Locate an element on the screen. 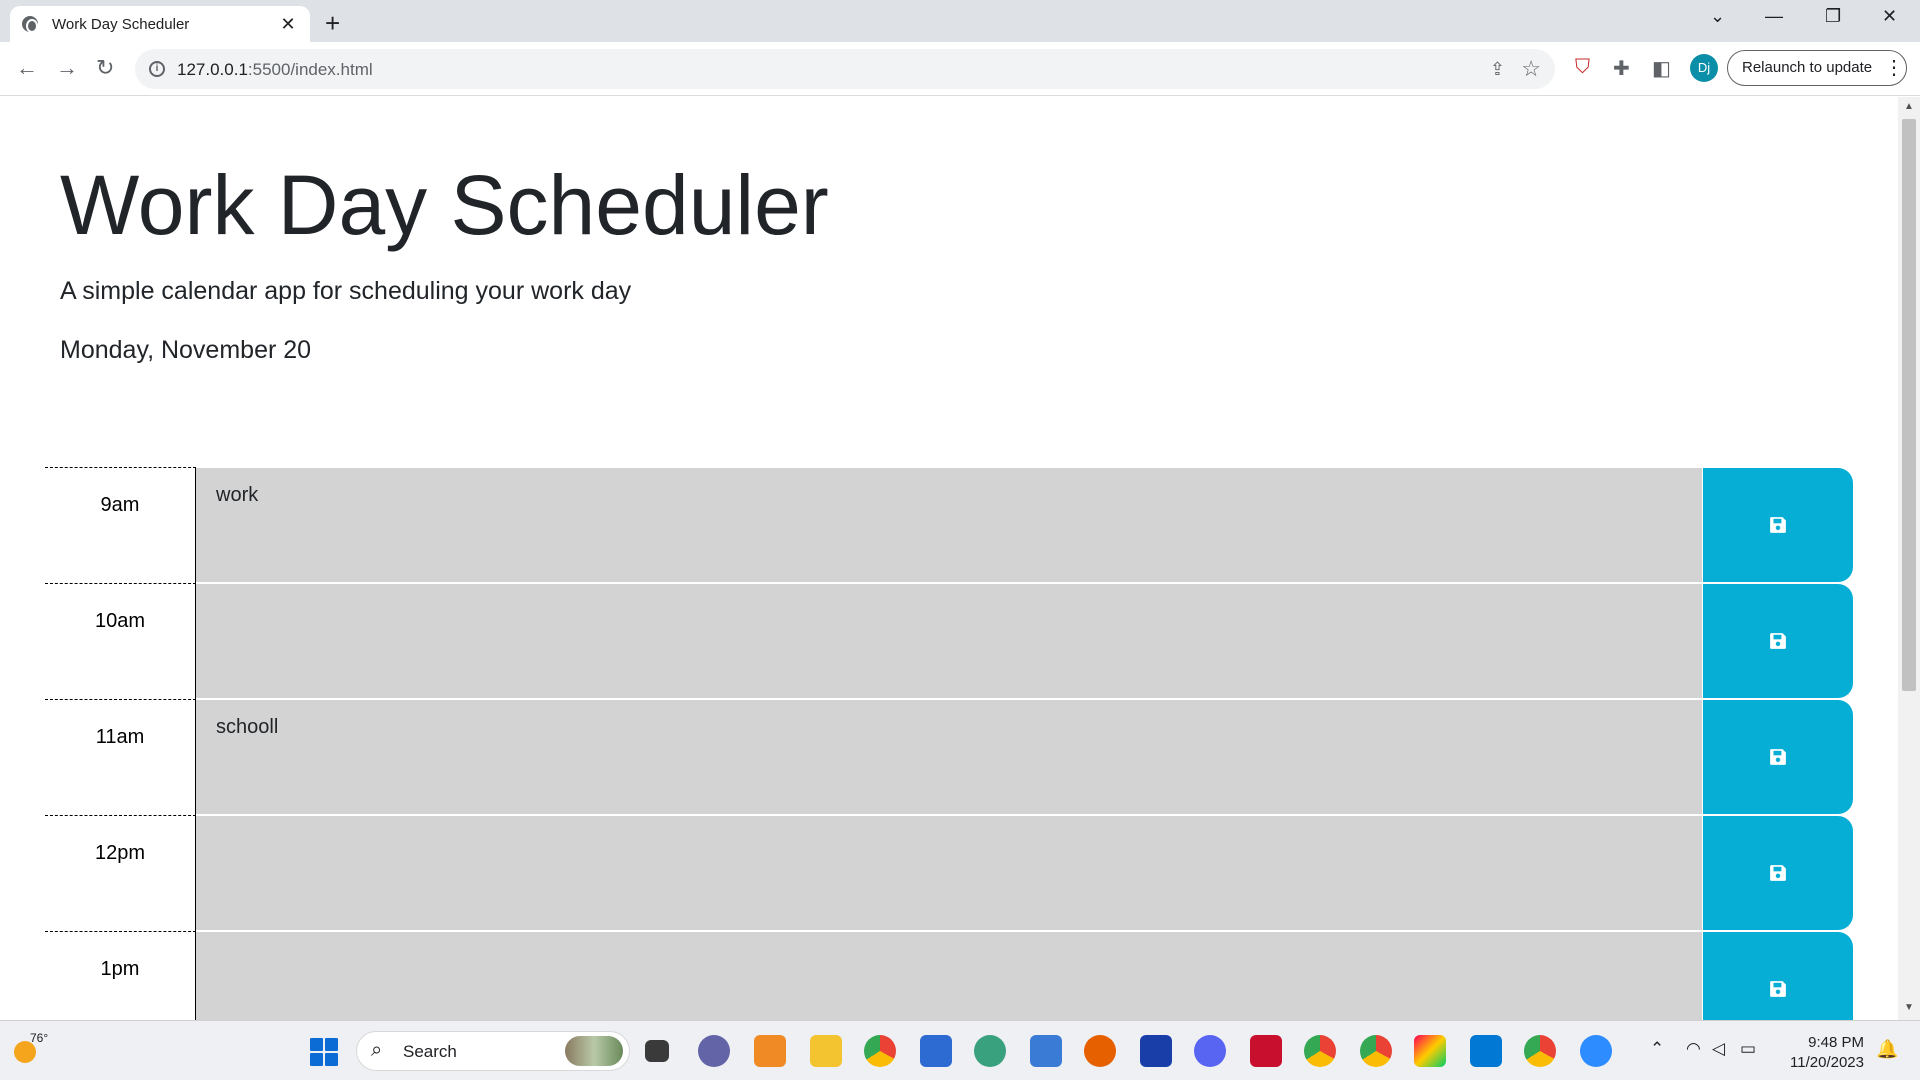 The image size is (1920, 1080). chrome-d-icon is located at coordinates (1540, 1051).